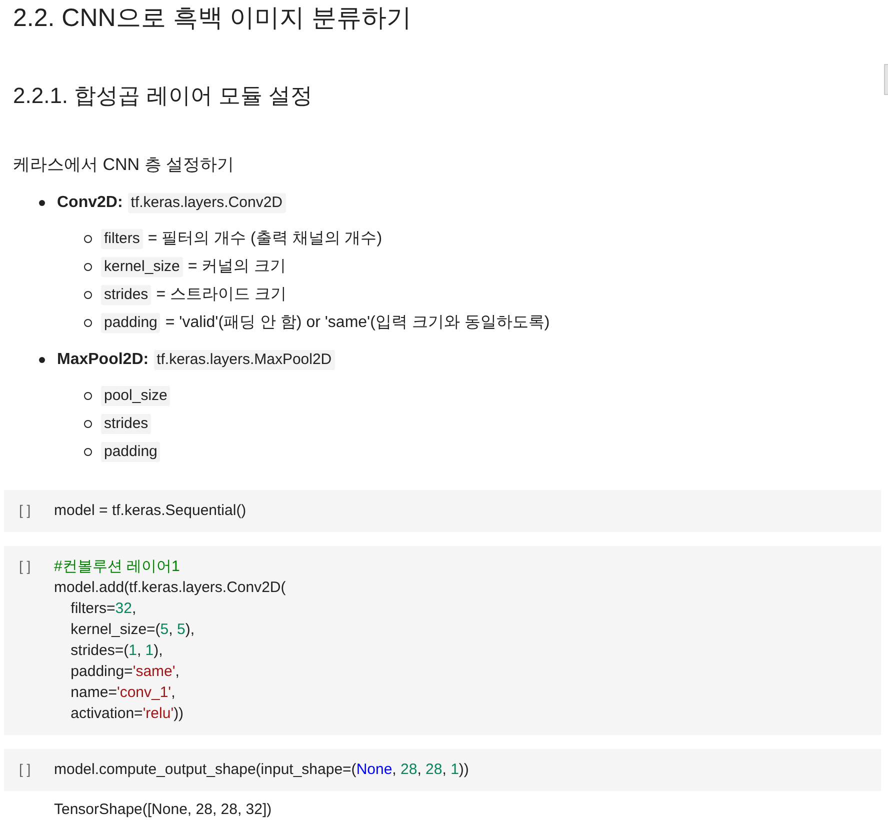 This screenshot has height=824, width=888. What do you see at coordinates (135, 396) in the screenshot?
I see `inline-code: pool_size` at bounding box center [135, 396].